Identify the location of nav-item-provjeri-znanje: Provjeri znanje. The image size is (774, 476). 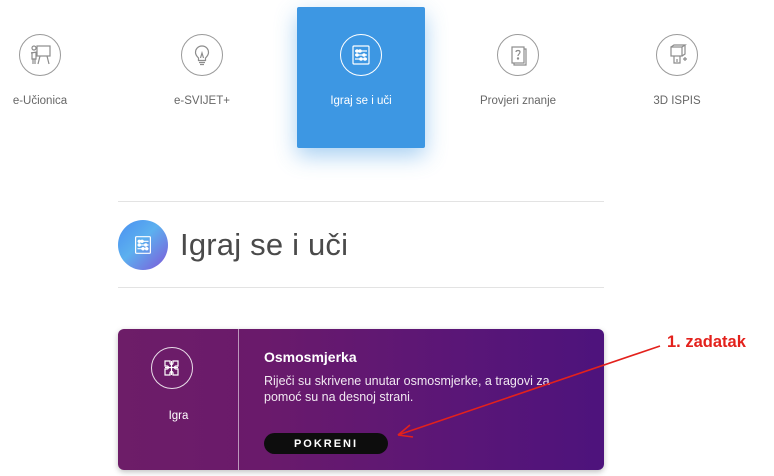
(518, 75).